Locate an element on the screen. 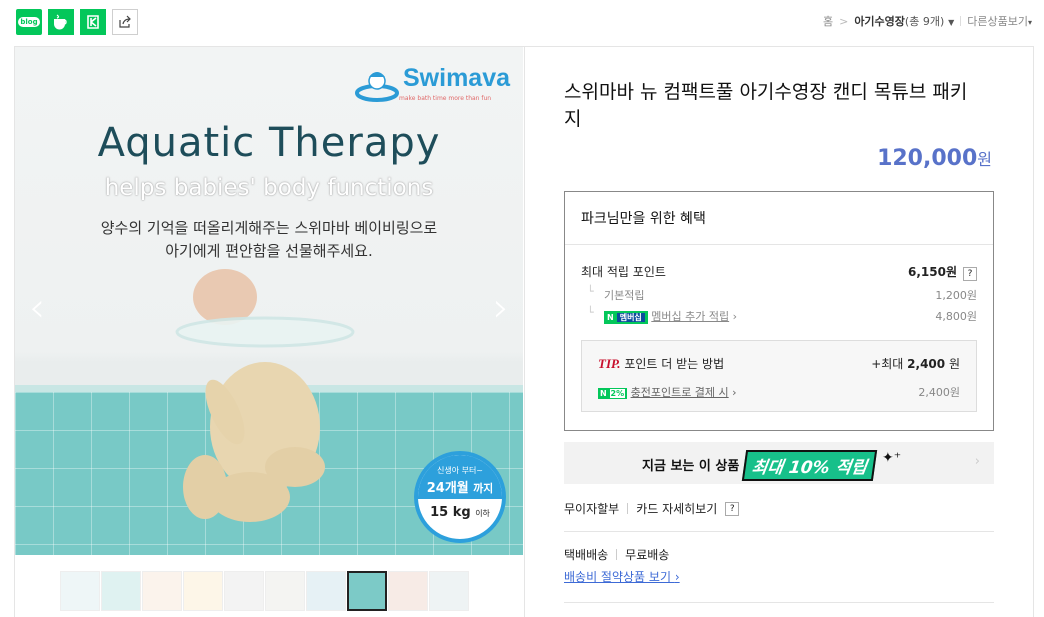 The image size is (1044, 617). installment-label: 무이자할부 is located at coordinates (592, 509).